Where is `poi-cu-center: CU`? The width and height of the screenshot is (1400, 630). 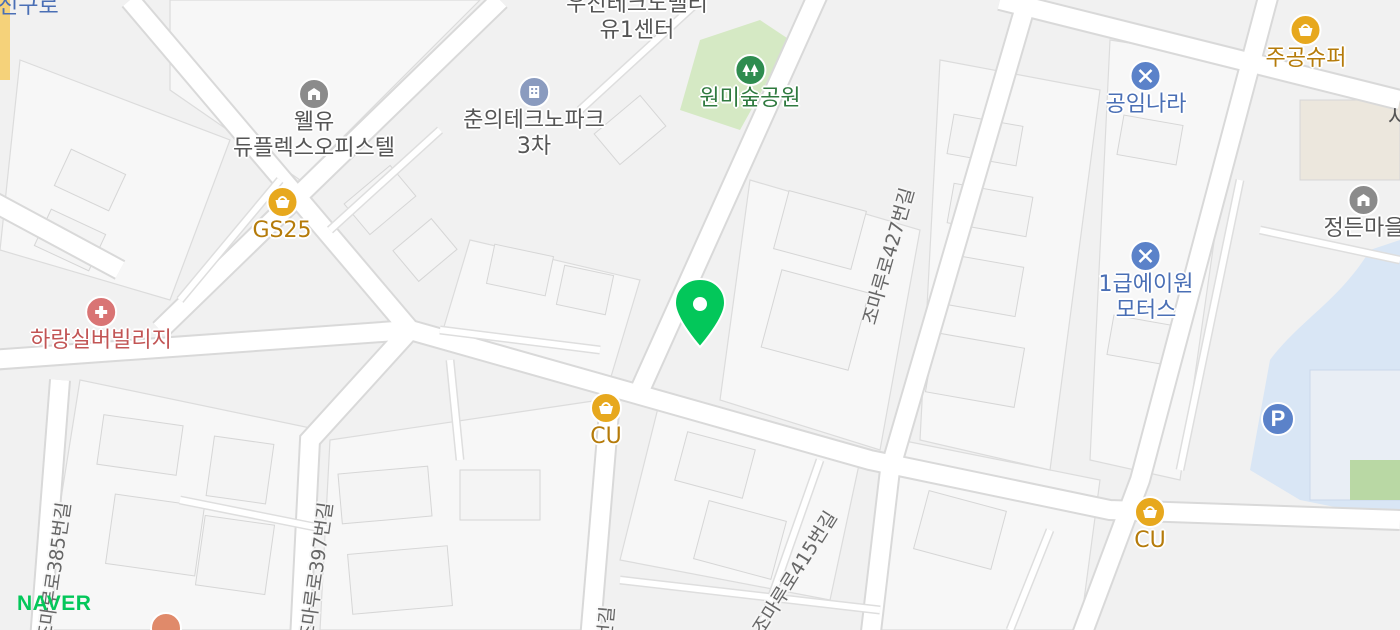 poi-cu-center: CU is located at coordinates (606, 421).